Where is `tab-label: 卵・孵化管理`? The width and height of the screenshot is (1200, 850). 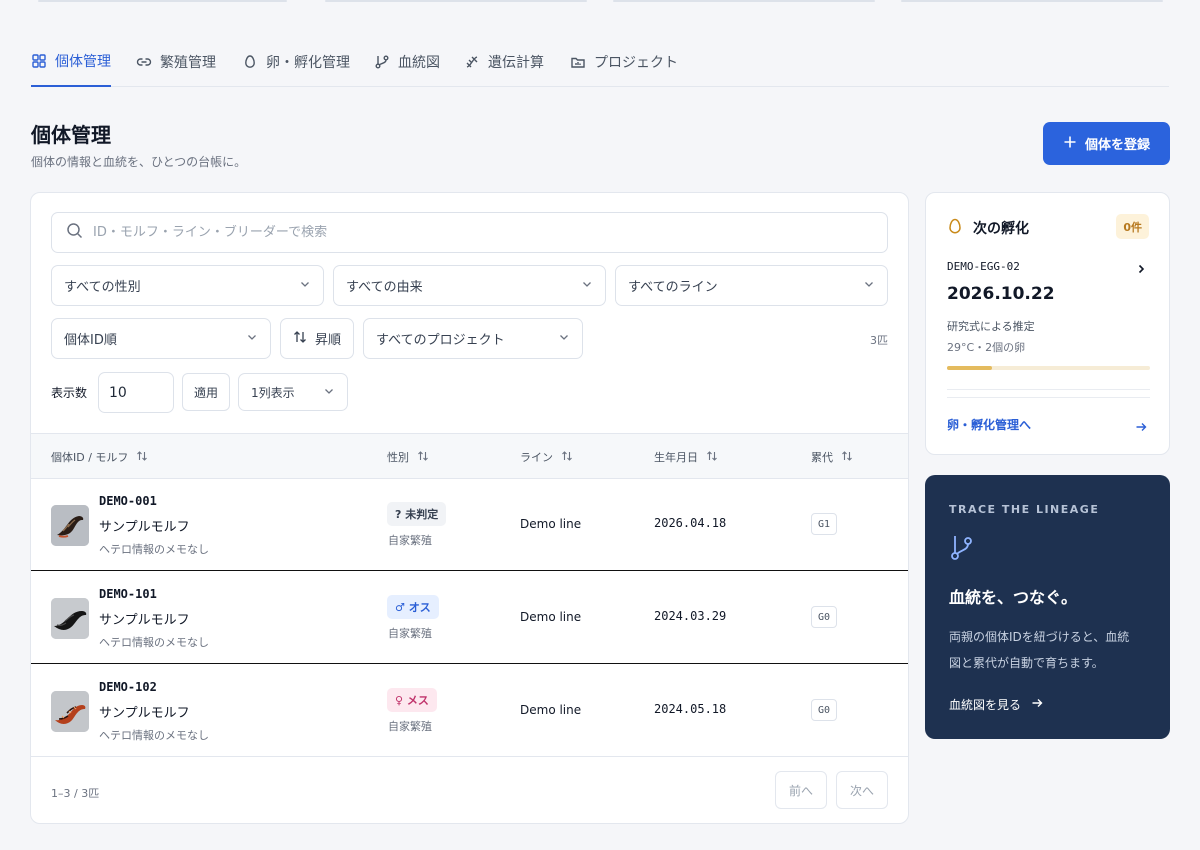 tab-label: 卵・孵化管理 is located at coordinates (308, 62).